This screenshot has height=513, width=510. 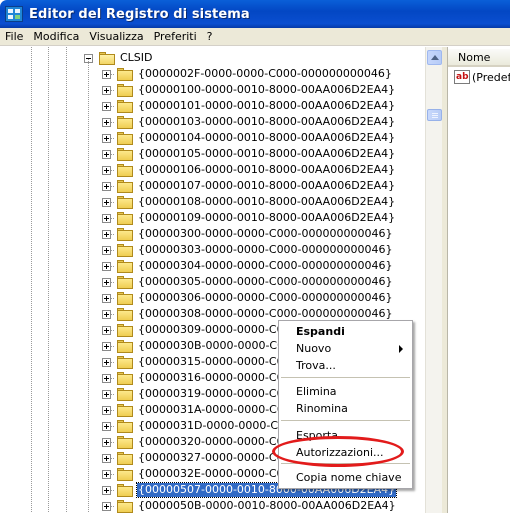 What do you see at coordinates (218, 361) in the screenshot?
I see `tree-node-label: {00000315-0000-0000-C000` at bounding box center [218, 361].